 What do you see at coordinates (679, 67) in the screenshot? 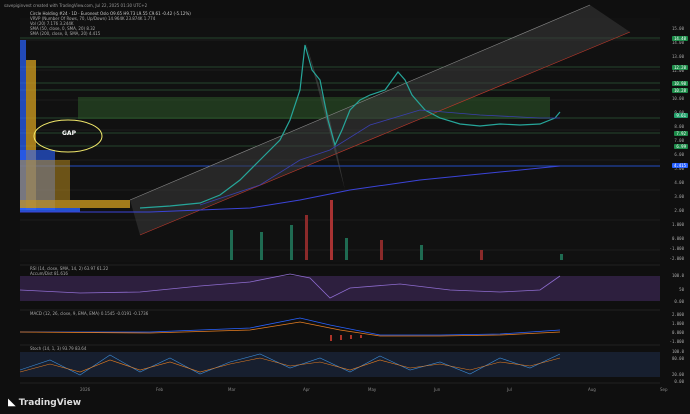
I see `price-tag: 12.20` at bounding box center [679, 67].